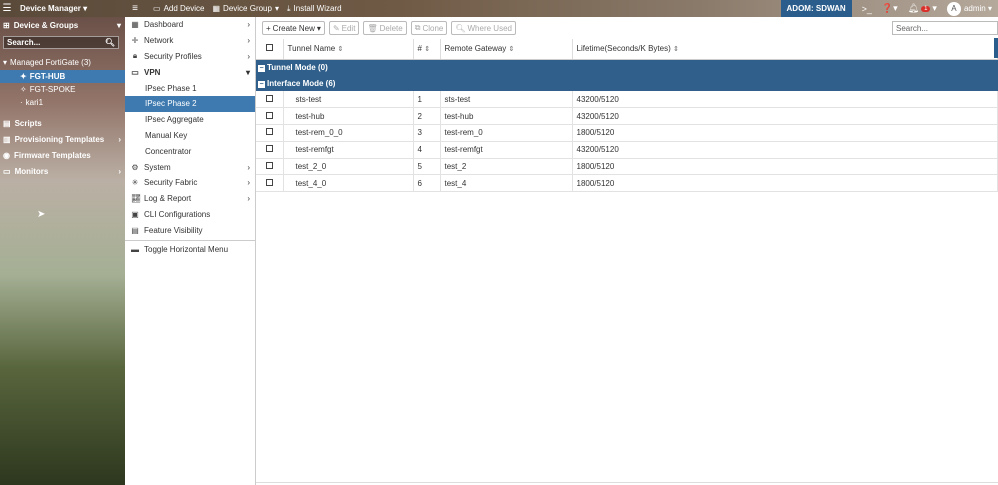  What do you see at coordinates (62, 139) in the screenshot?
I see `provisioning-templates-item: ▥ Provisioning Templates ›` at bounding box center [62, 139].